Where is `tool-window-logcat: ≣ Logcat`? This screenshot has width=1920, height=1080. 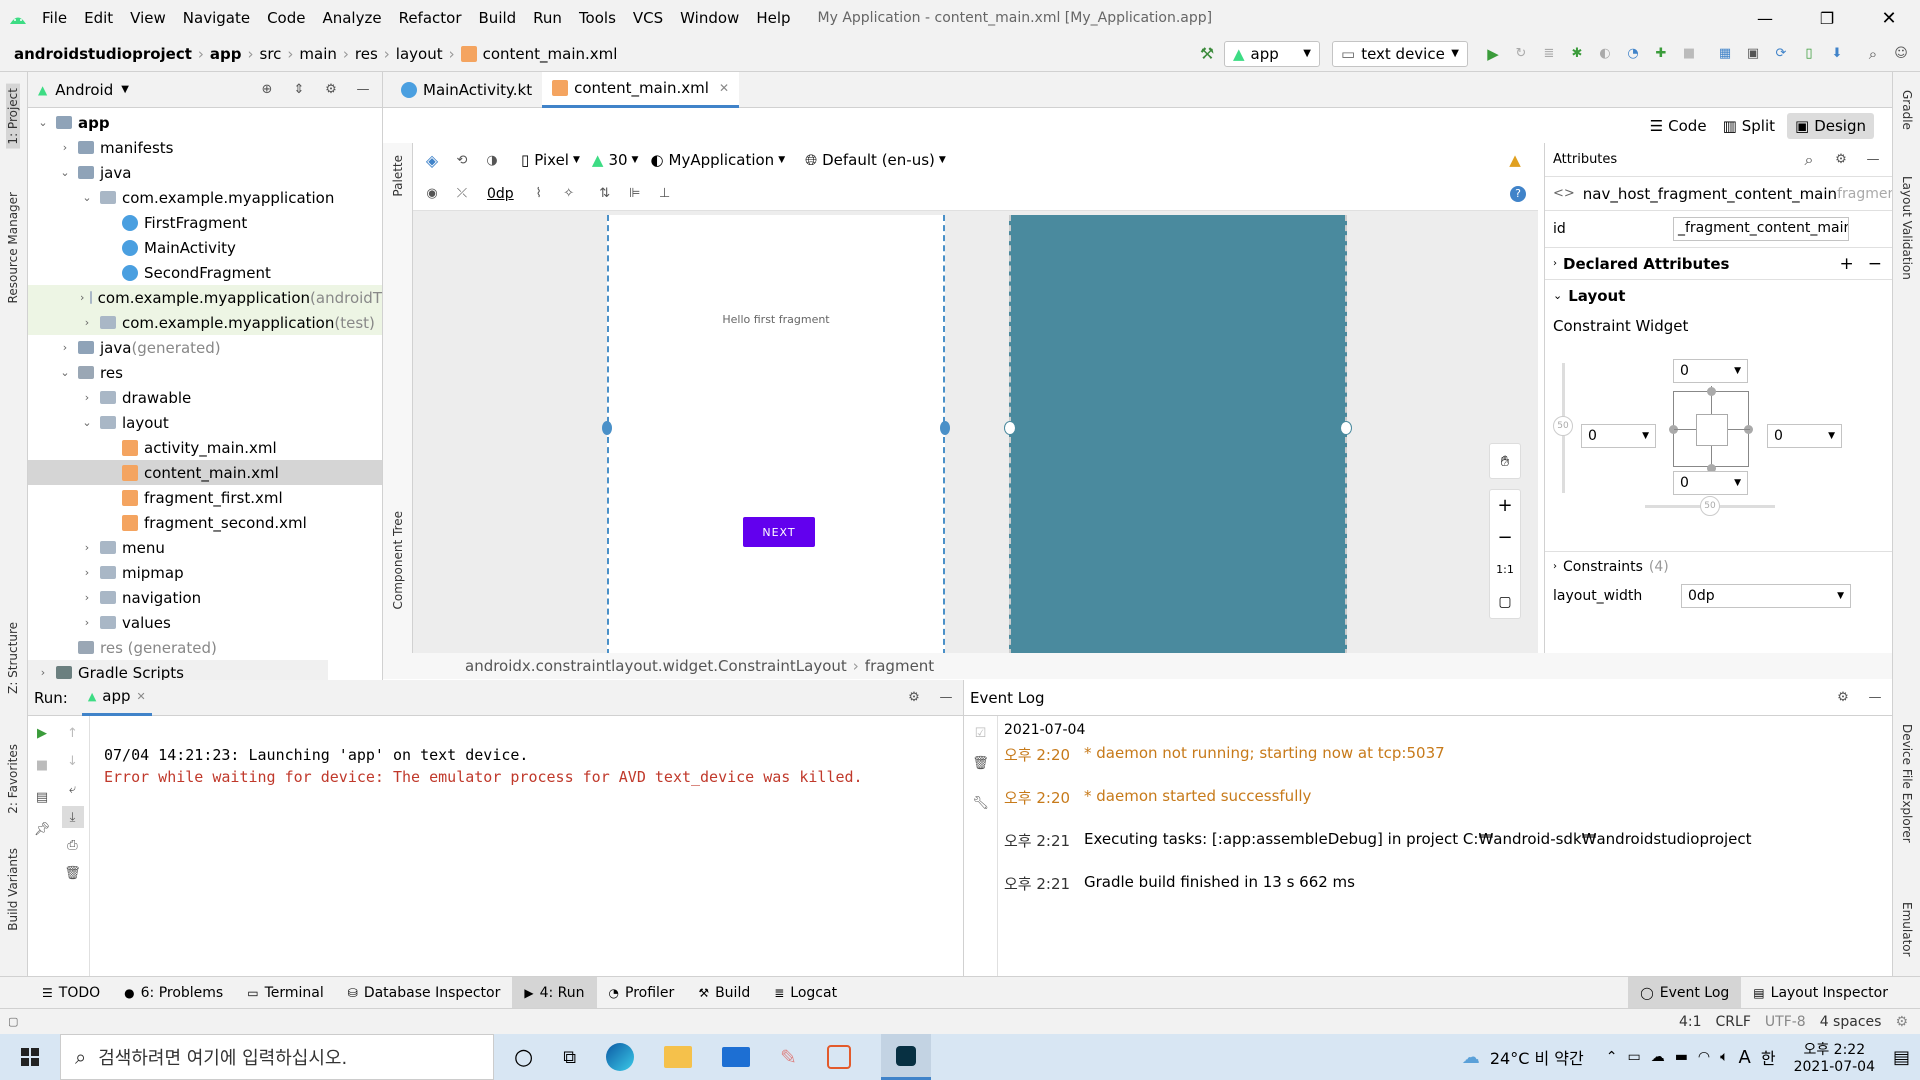 tool-window-logcat: ≣ Logcat is located at coordinates (805, 993).